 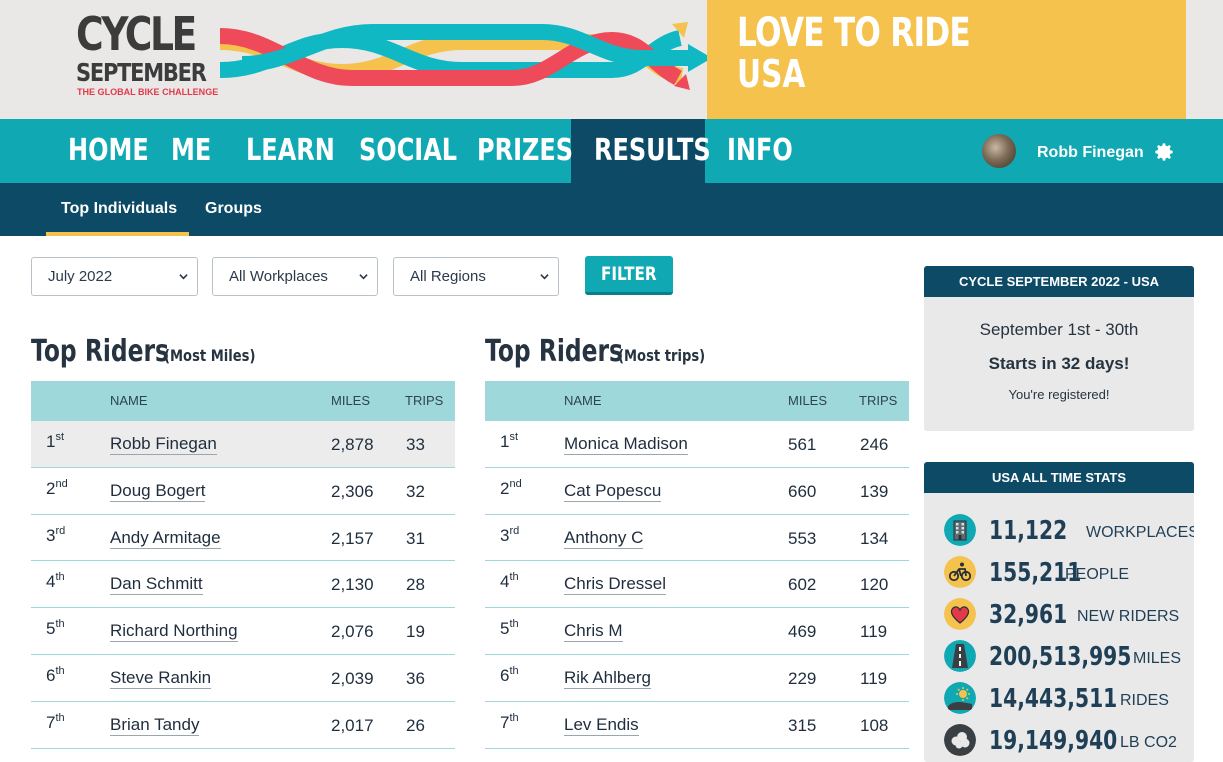 What do you see at coordinates (874, 491) in the screenshot?
I see `trips-value: 139` at bounding box center [874, 491].